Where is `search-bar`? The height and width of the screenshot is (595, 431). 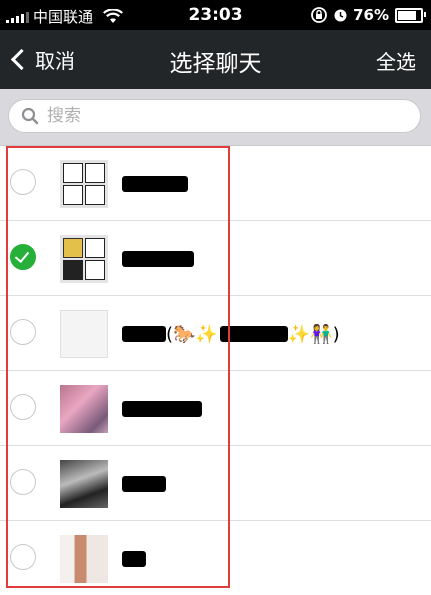
search-bar is located at coordinates (215, 117).